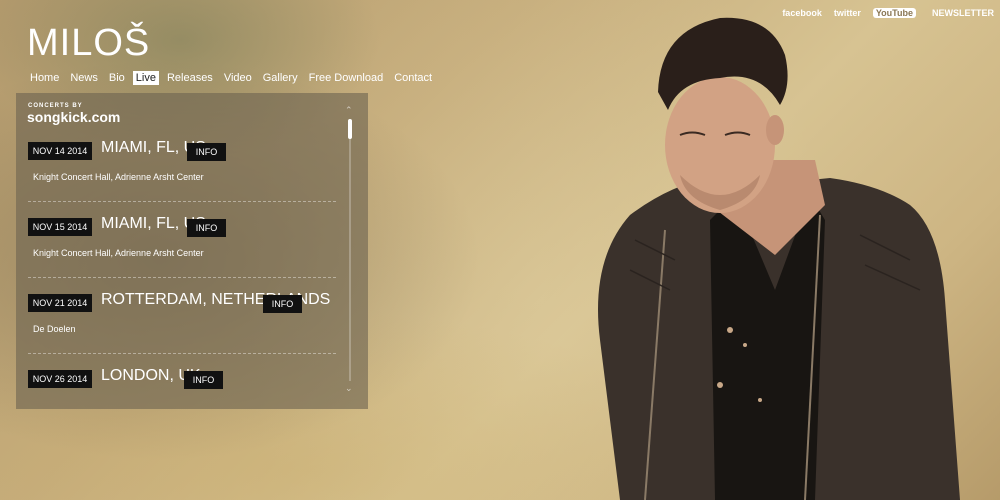 The width and height of the screenshot is (1000, 500). I want to click on scroll-down-icon: ⌄, so click(349, 388).